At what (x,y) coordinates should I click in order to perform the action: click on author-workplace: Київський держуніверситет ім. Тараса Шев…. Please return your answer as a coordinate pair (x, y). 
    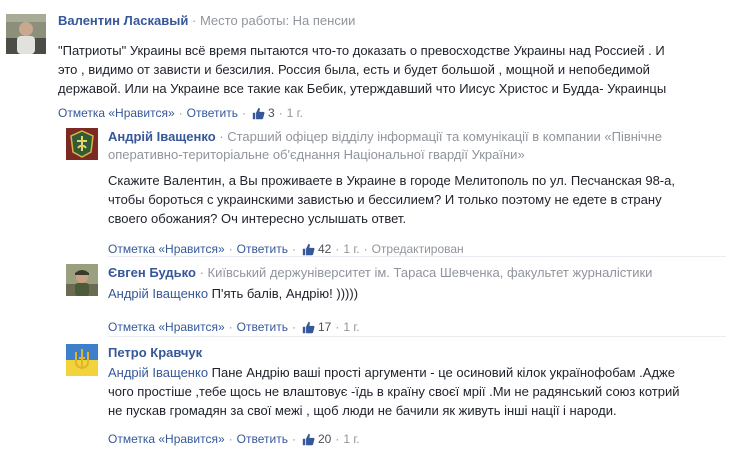
    Looking at the image, I should click on (430, 272).